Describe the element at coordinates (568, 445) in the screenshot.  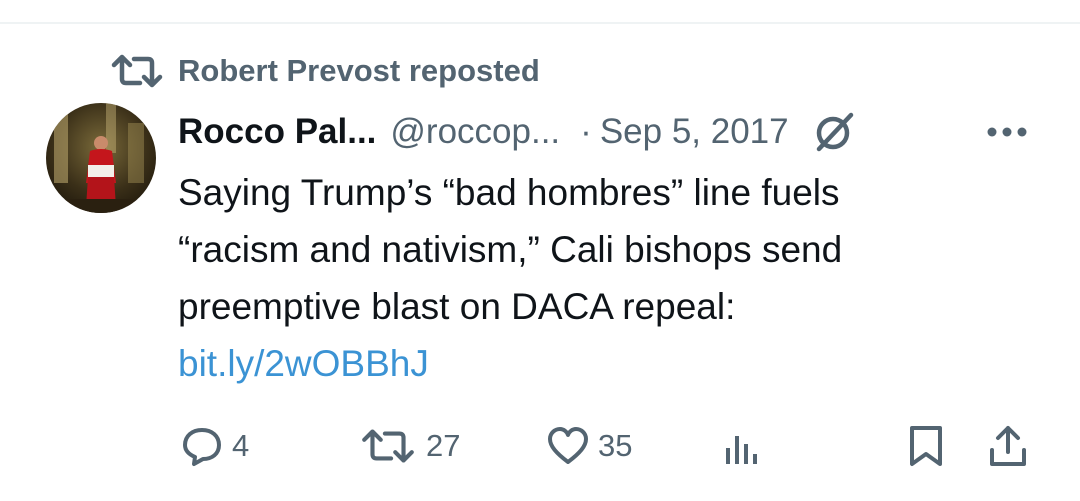
I see `heart-icon` at that location.